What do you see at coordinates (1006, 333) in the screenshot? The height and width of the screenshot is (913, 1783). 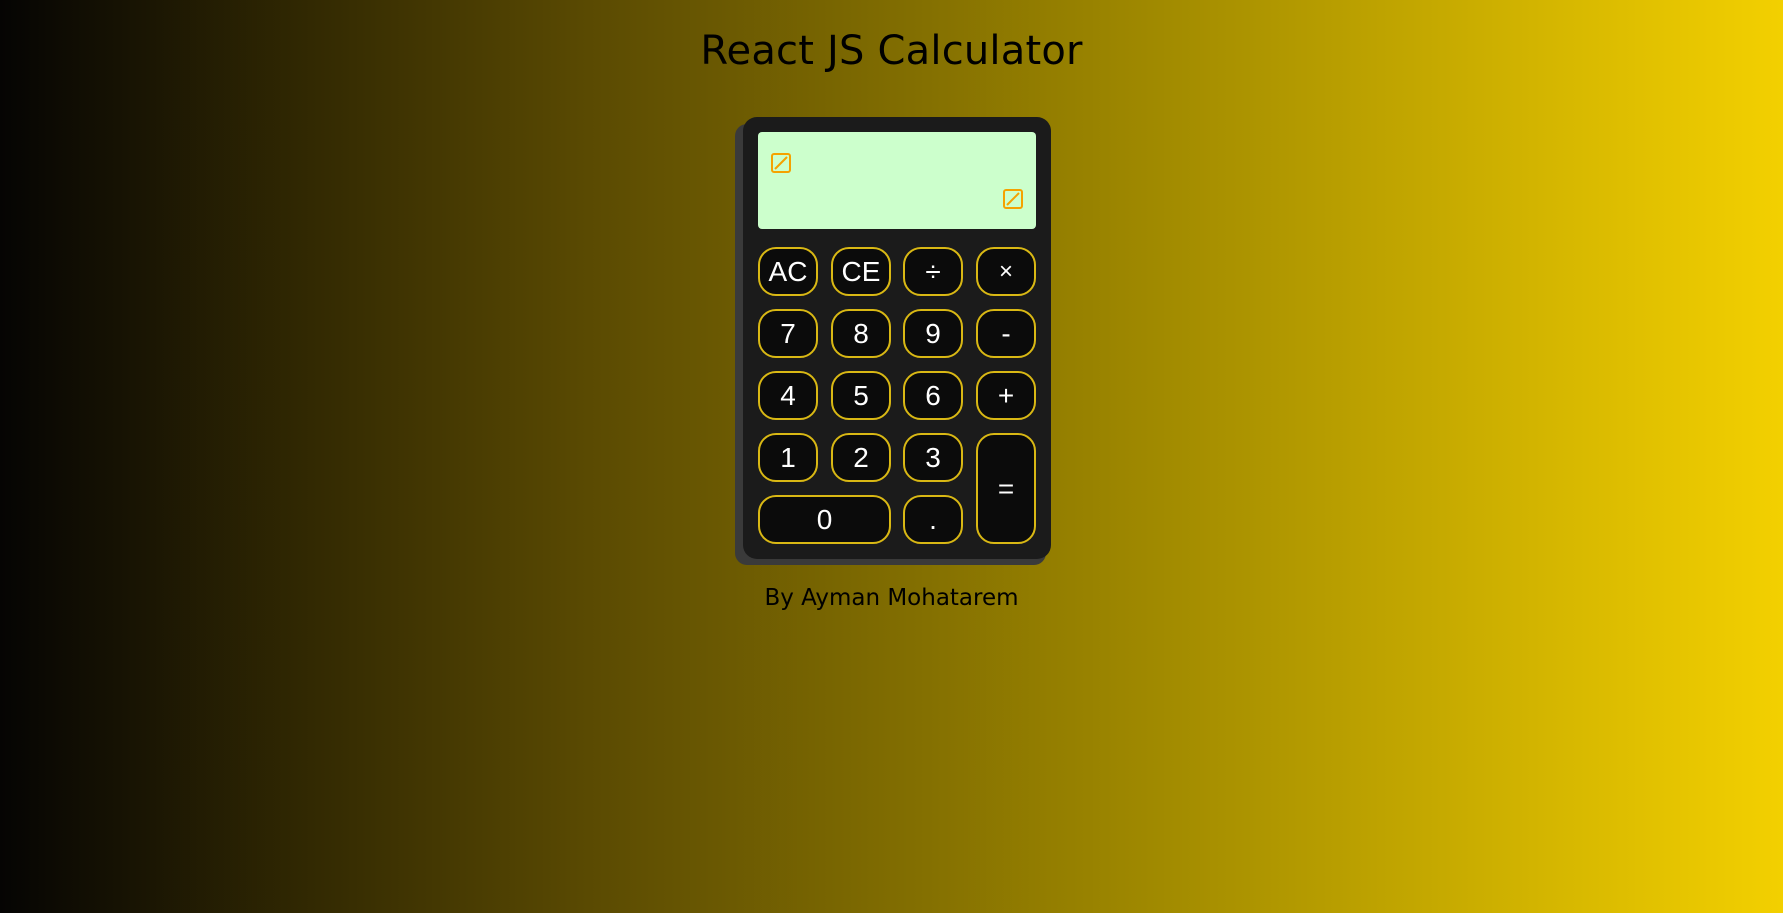 I see `subtract-button: -` at bounding box center [1006, 333].